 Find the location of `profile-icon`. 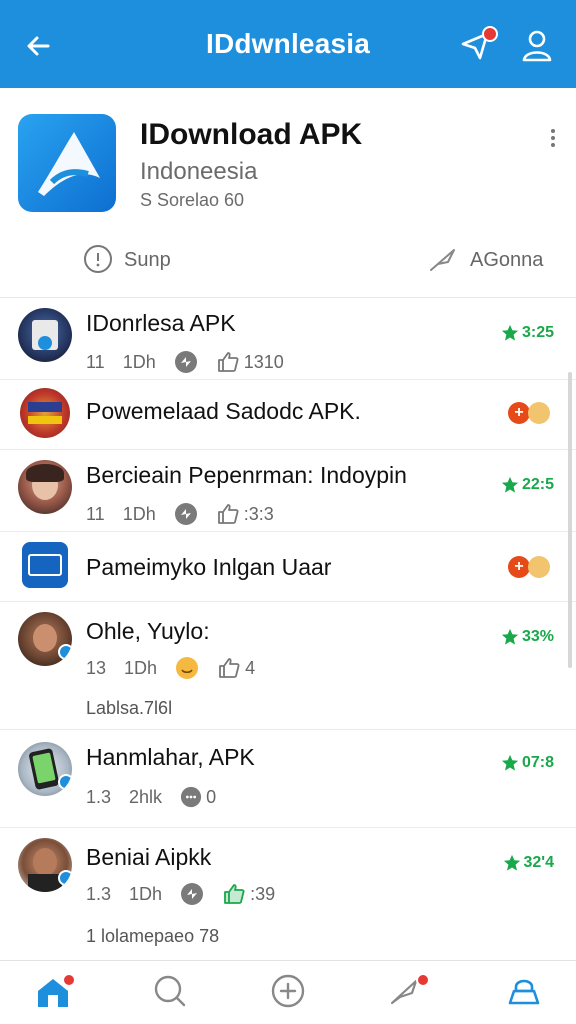

profile-icon is located at coordinates (524, 992).